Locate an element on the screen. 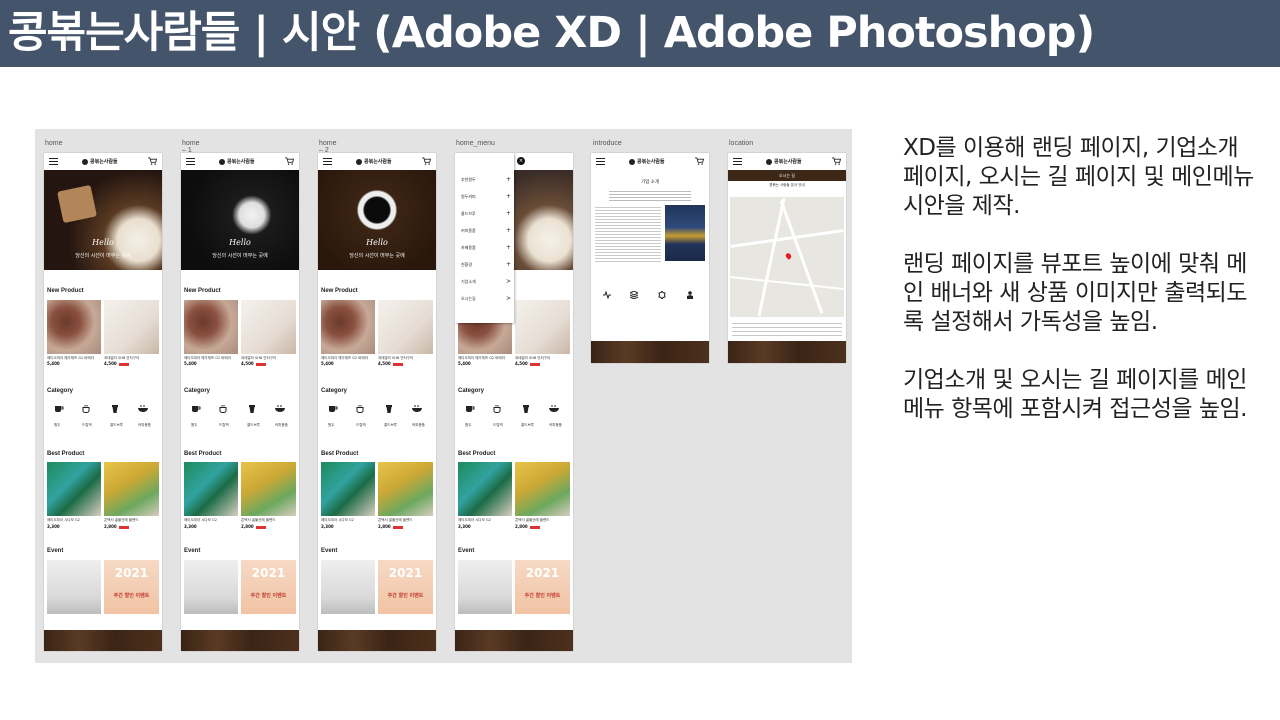 The height and width of the screenshot is (720, 1280). menu-item: 오시는길 > is located at coordinates (486, 298).